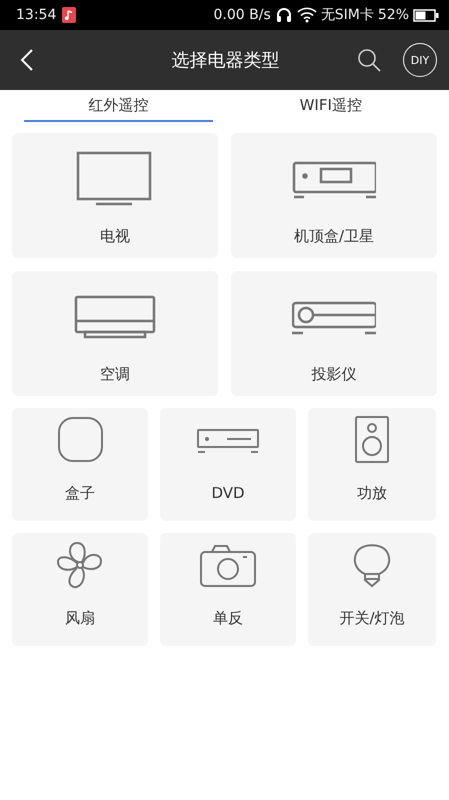 Image resolution: width=449 pixels, height=800 pixels. Describe the element at coordinates (372, 493) in the screenshot. I see `device-label: 功放` at that location.